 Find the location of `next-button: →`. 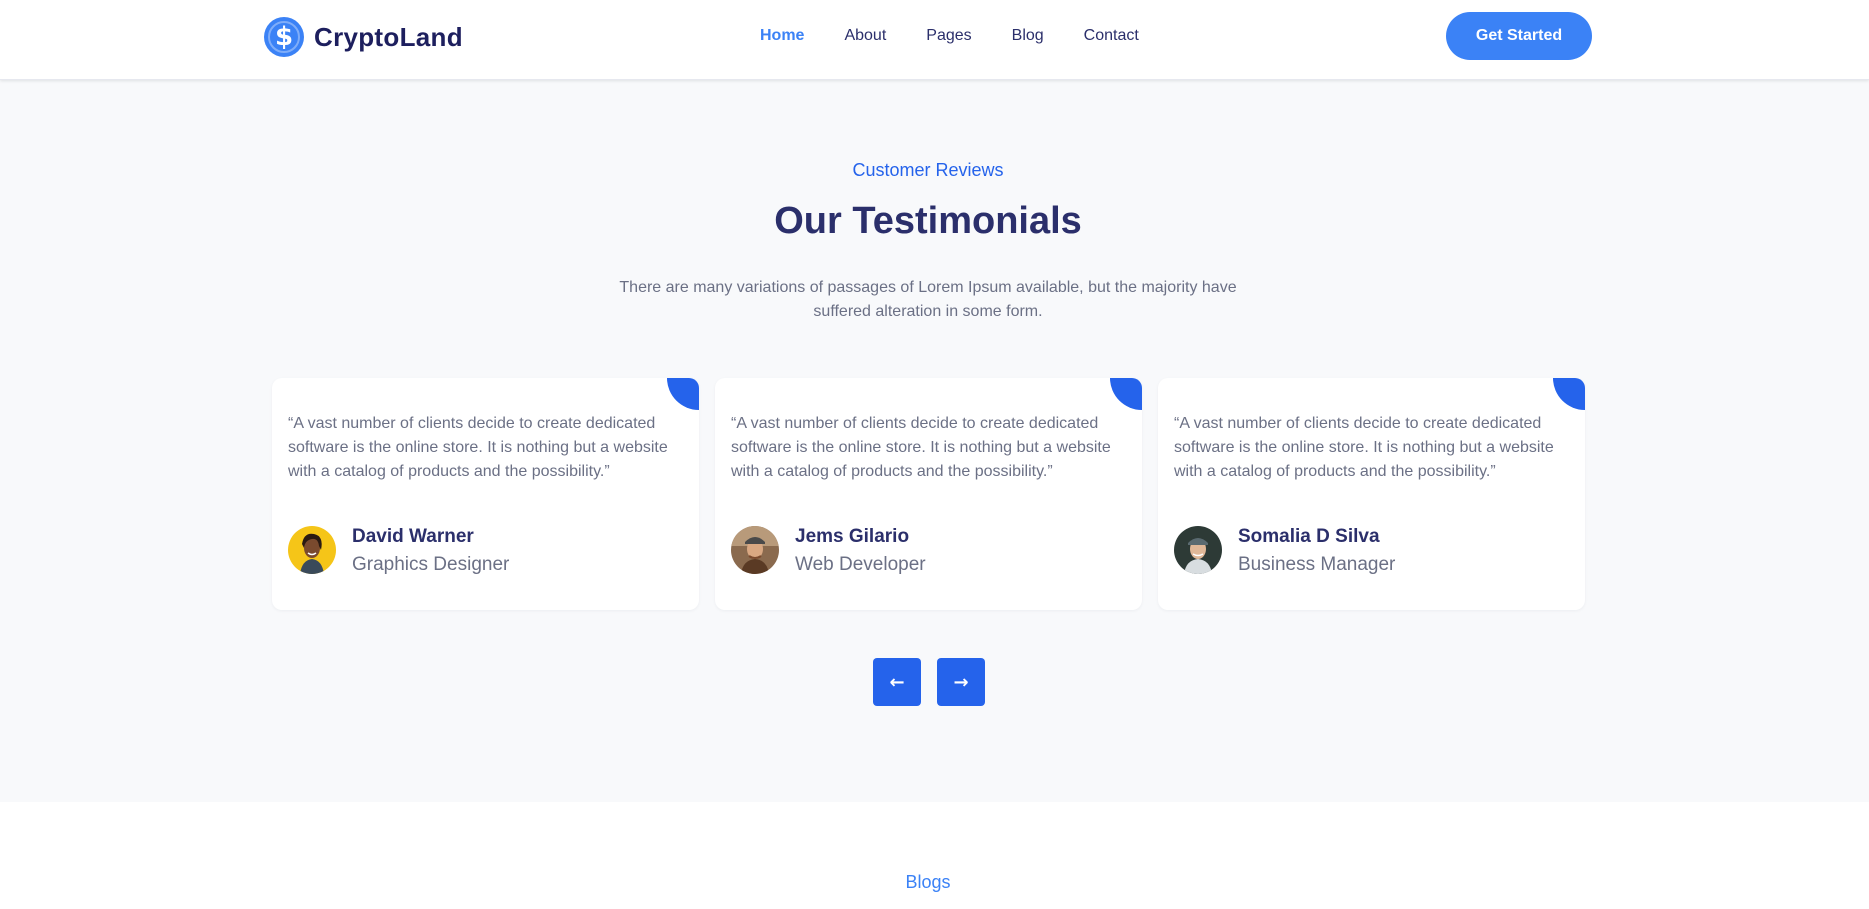

next-button: → is located at coordinates (961, 682).